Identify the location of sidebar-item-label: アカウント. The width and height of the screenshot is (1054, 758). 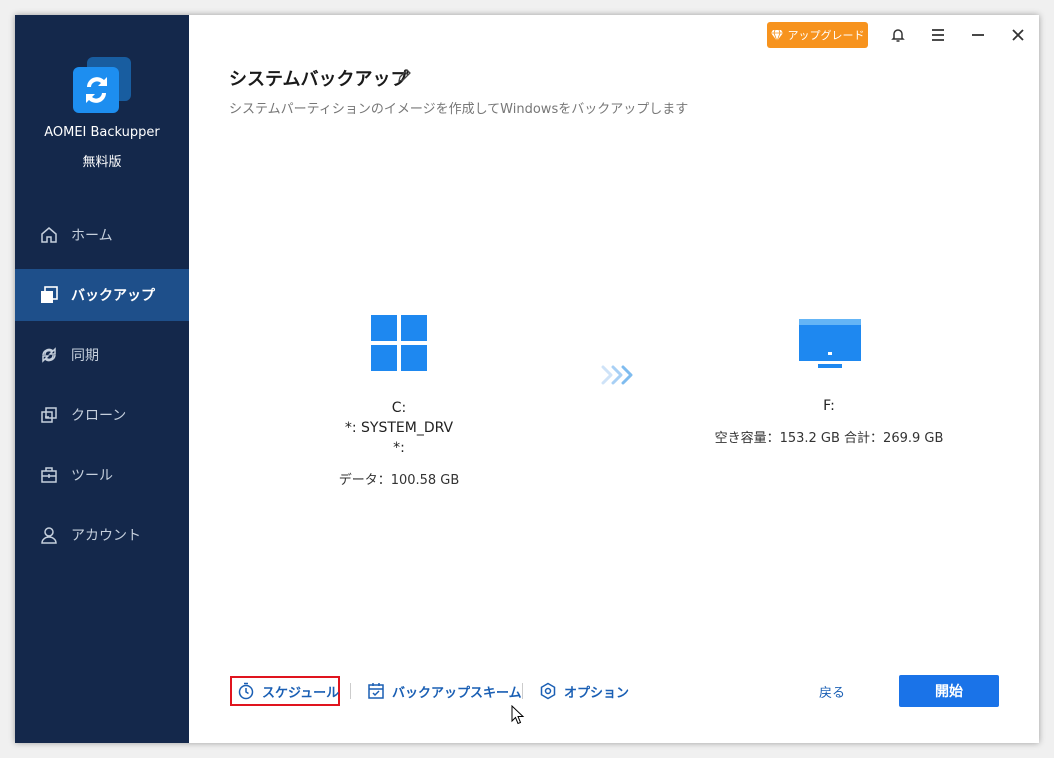
(106, 536).